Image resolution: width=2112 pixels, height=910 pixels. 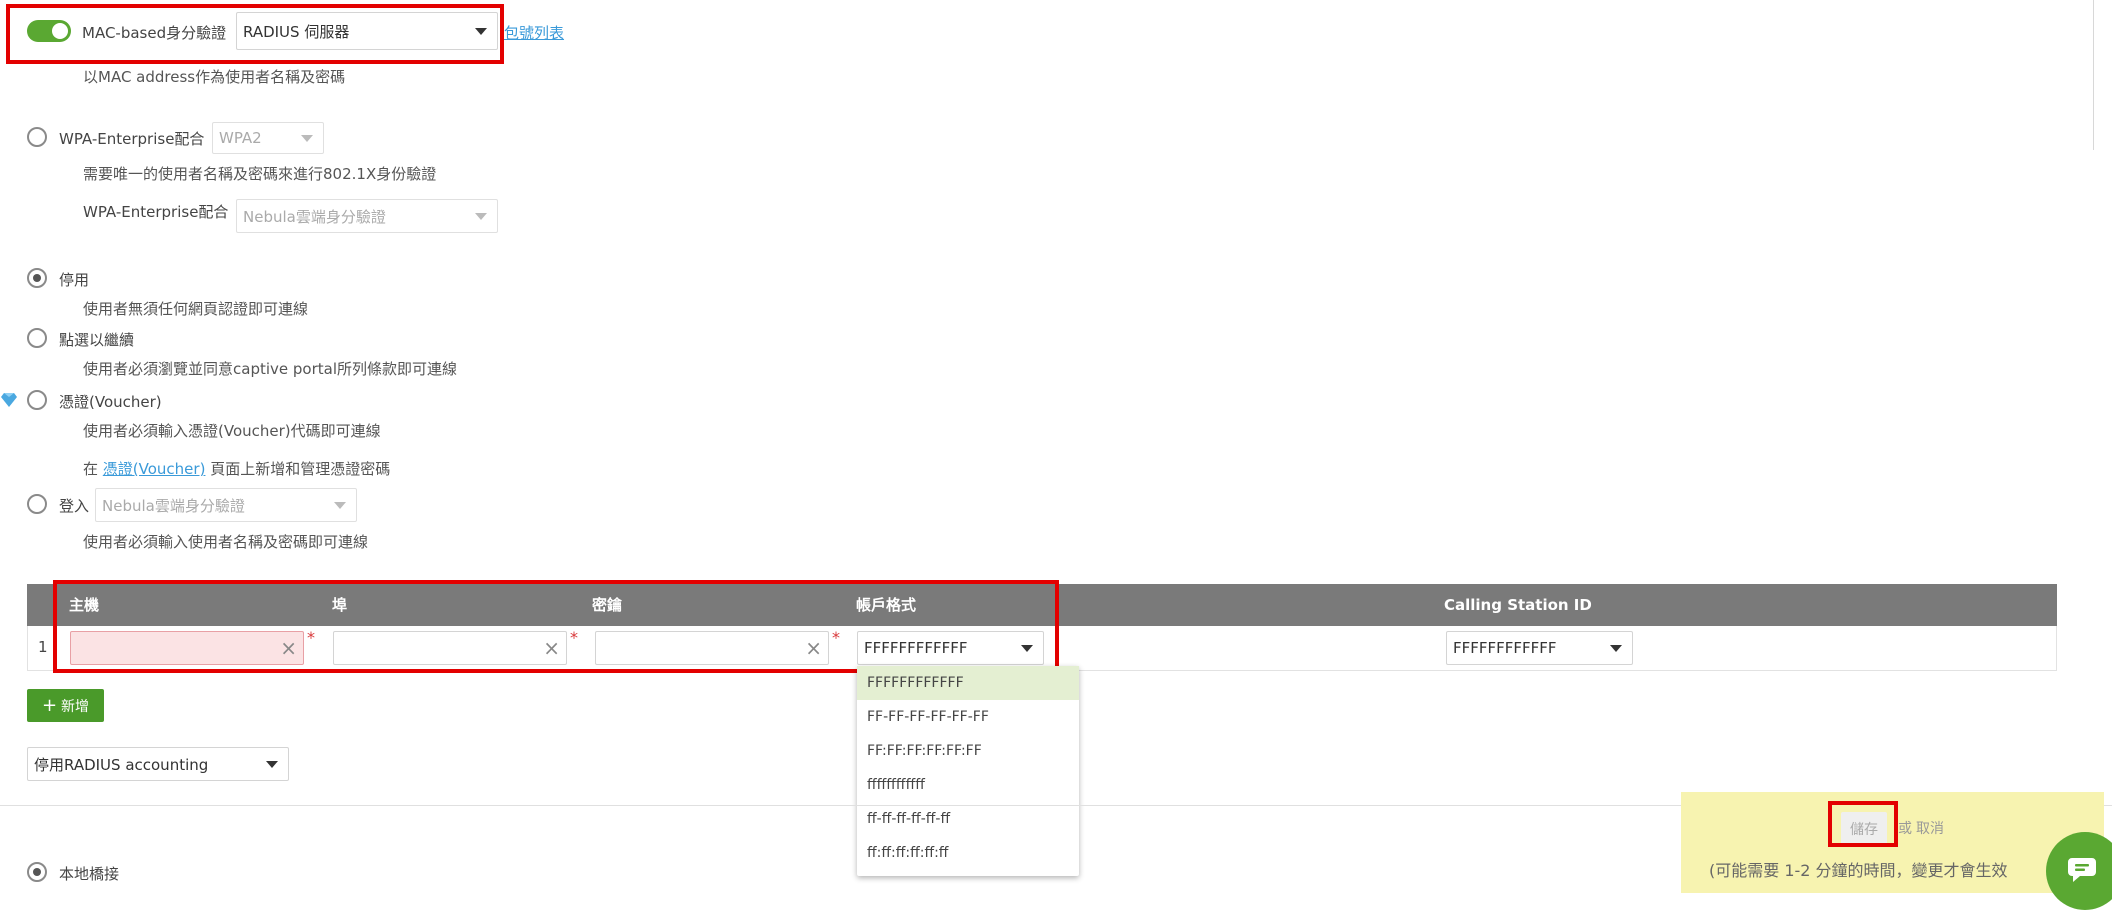 What do you see at coordinates (968, 717) in the screenshot?
I see `dropdown-option: FF-FF-FF-FF-FF-FF` at bounding box center [968, 717].